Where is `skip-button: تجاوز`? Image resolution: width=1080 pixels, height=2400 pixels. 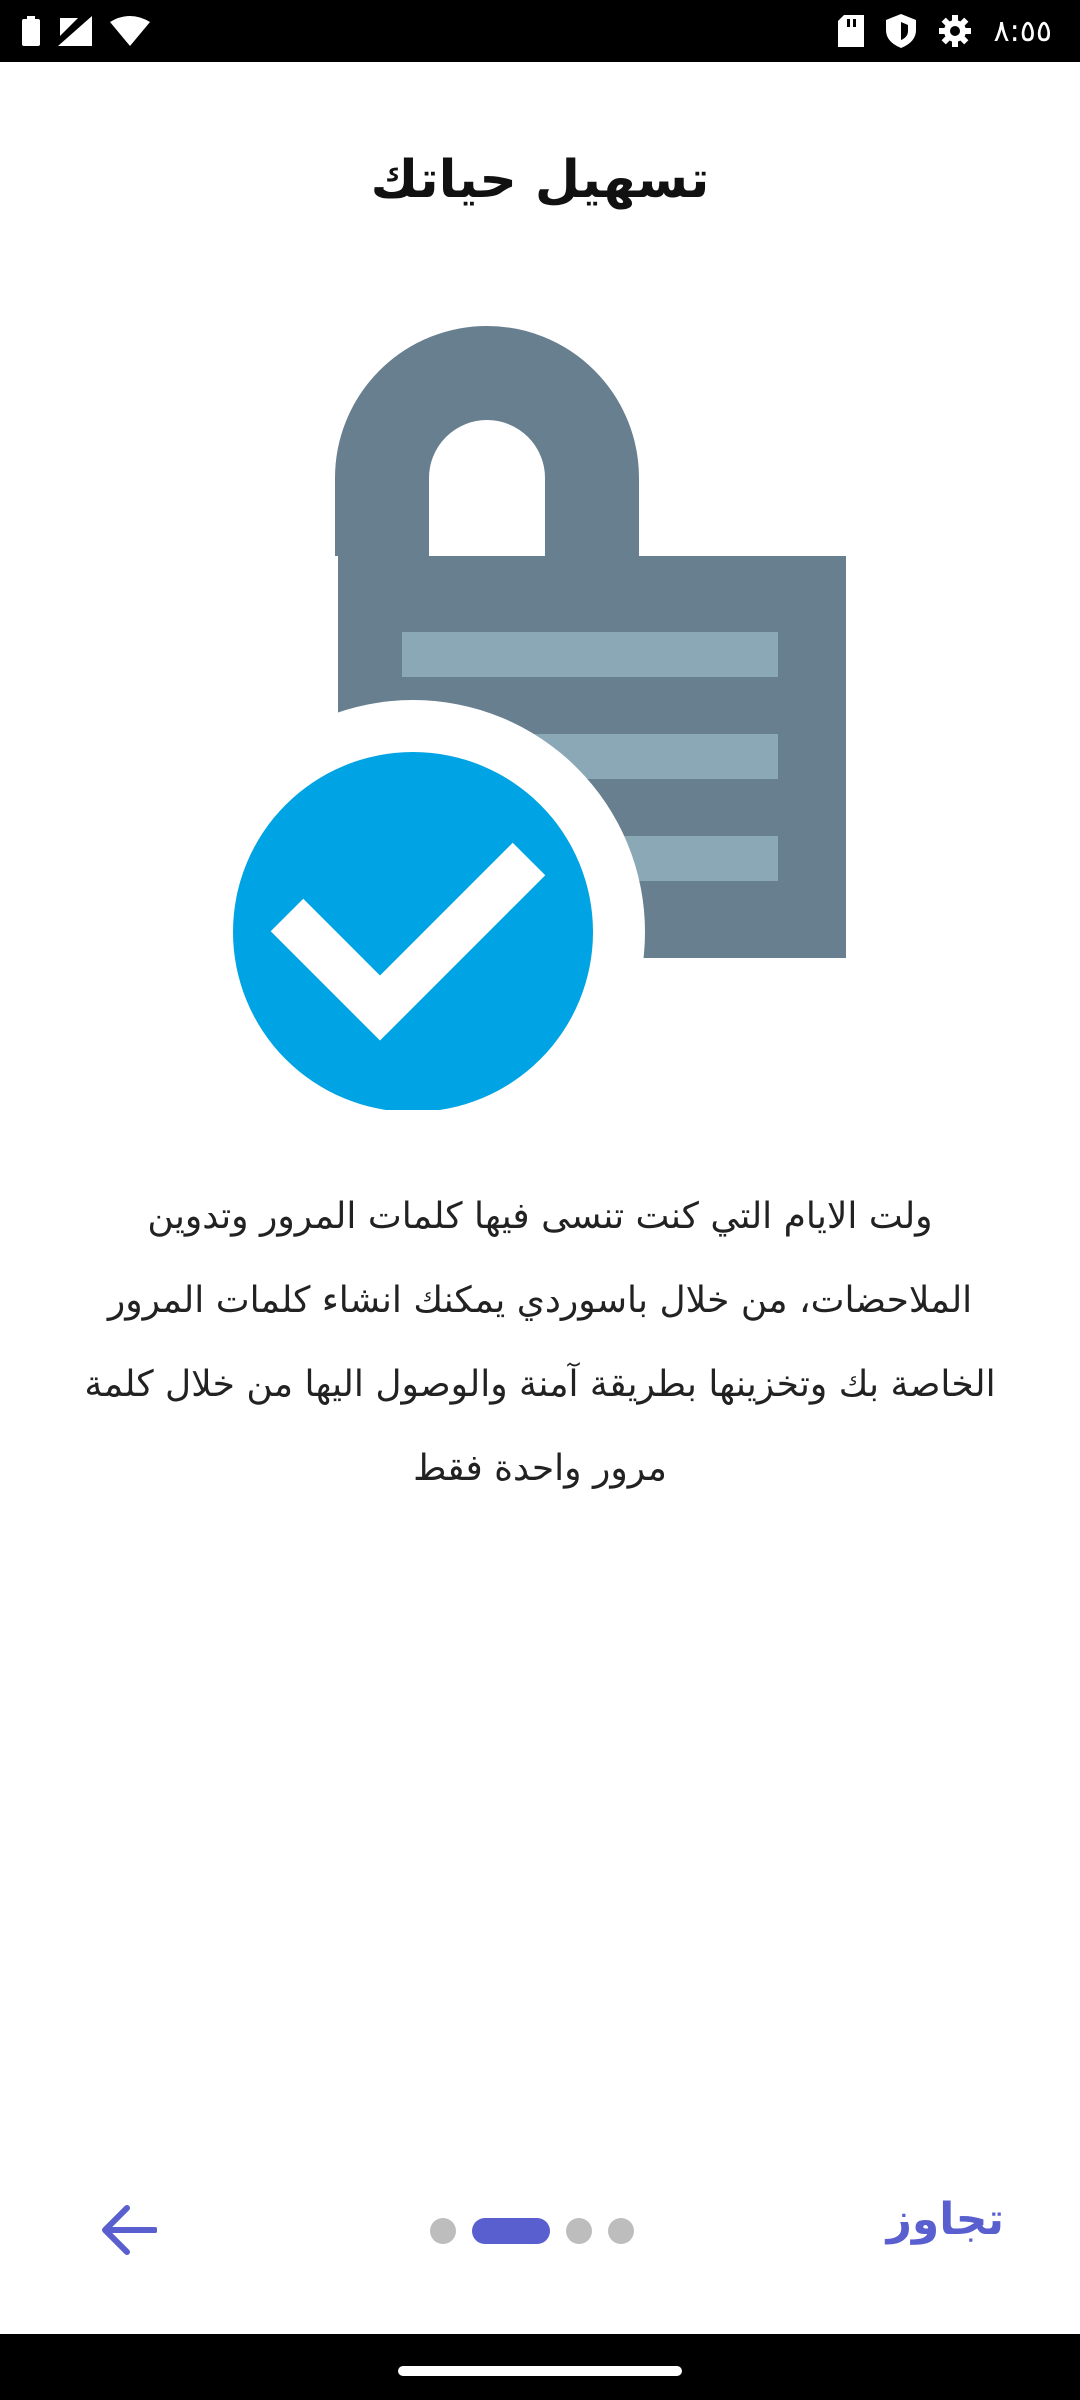
skip-button: تجاوز is located at coordinates (945, 2219).